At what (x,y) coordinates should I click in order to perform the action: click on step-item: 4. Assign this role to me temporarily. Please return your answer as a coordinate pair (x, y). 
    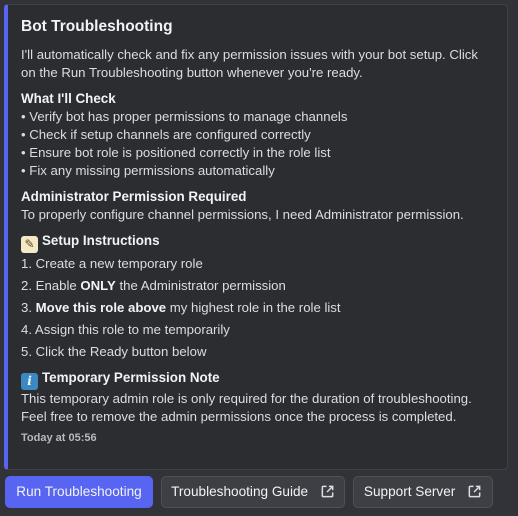
    Looking at the image, I should click on (125, 329).